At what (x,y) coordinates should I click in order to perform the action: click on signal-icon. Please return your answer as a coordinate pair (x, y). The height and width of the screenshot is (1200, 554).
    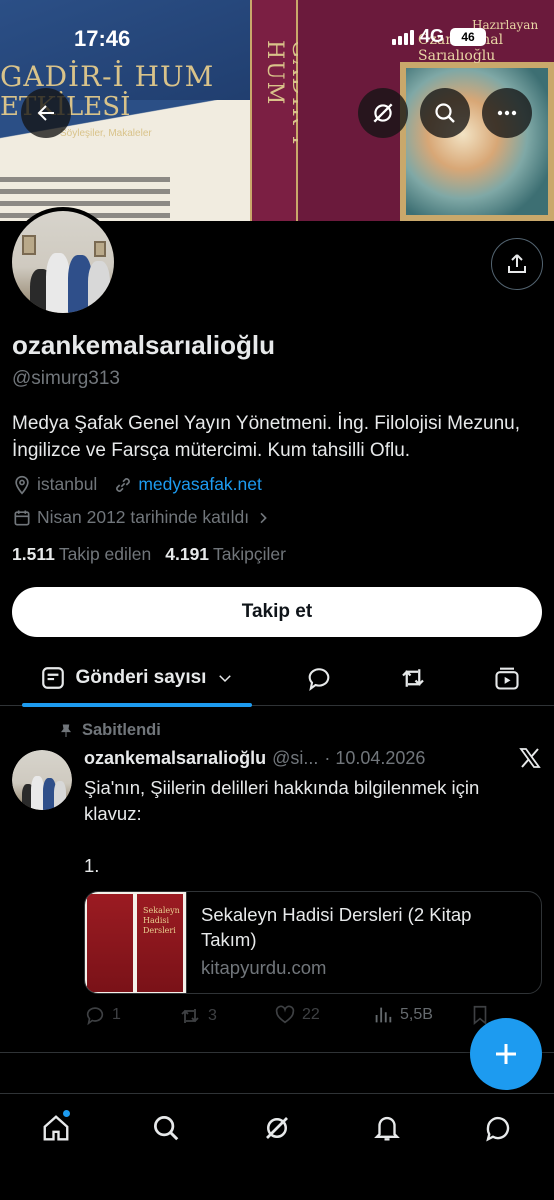
    Looking at the image, I should click on (403, 37).